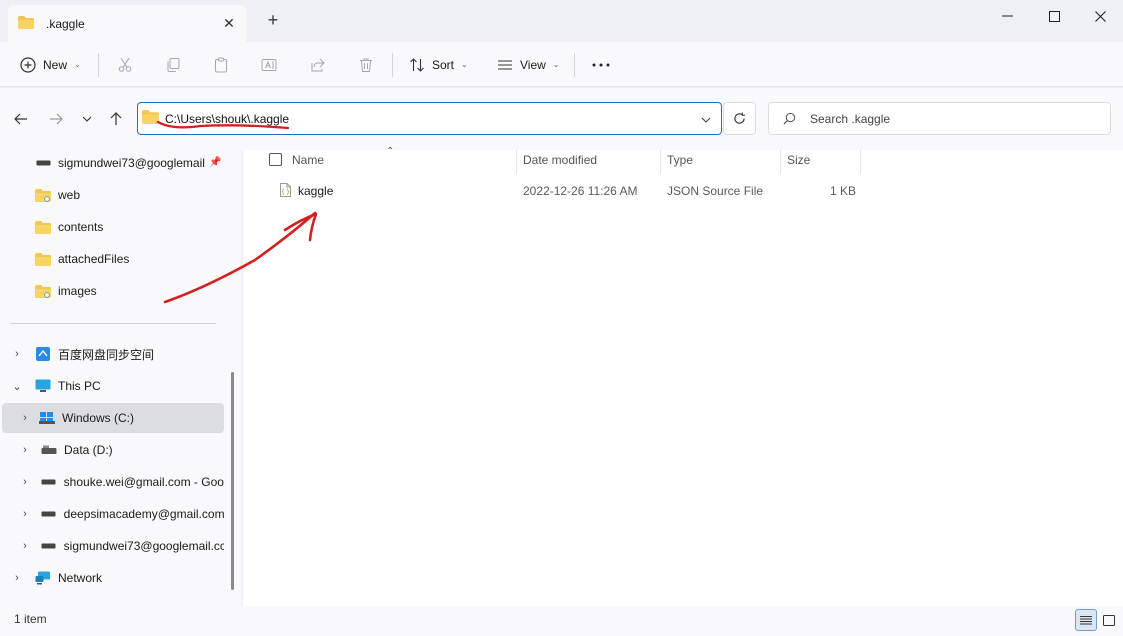  I want to click on column-header-date: Date modified, so click(560, 160).